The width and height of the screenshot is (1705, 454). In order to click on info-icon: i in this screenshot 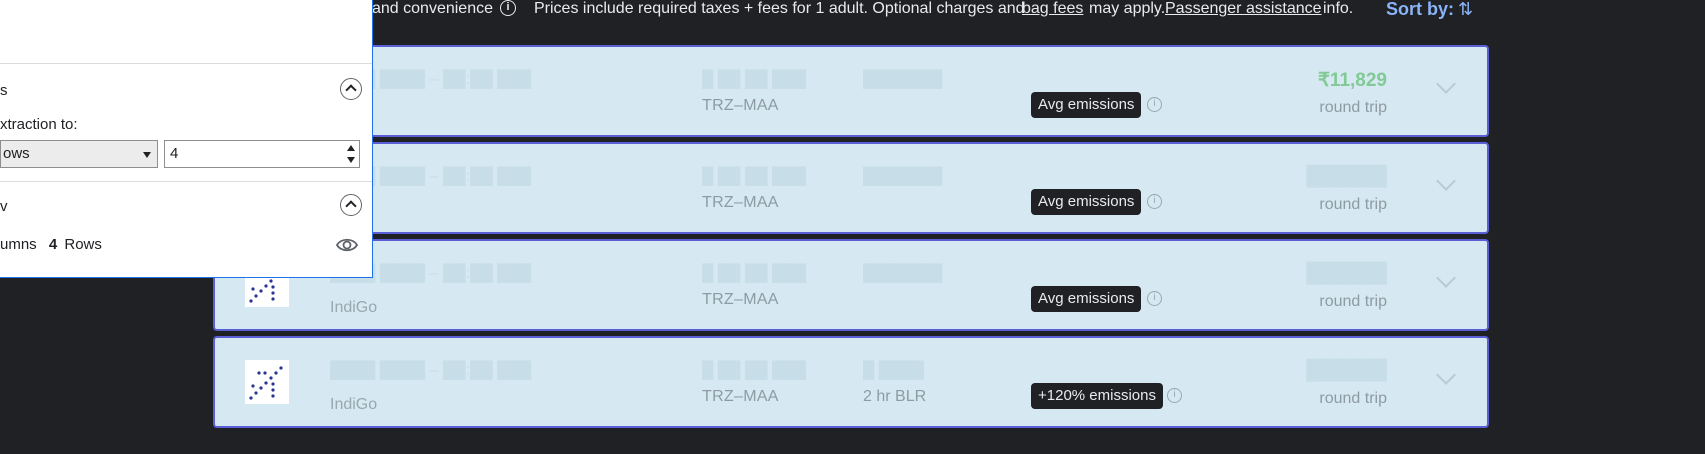, I will do `click(508, 8)`.